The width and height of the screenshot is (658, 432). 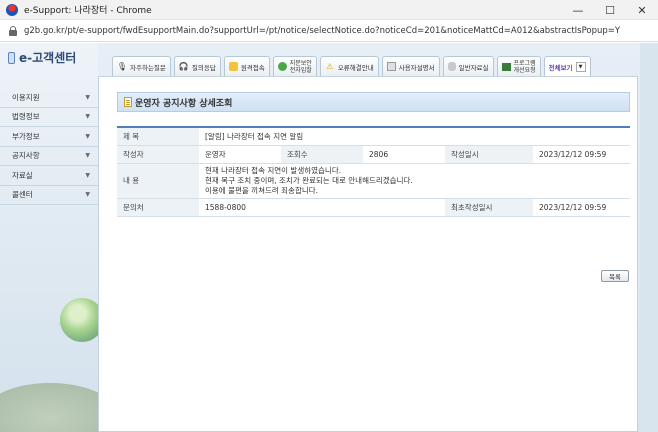 I want to click on contact-label: 문의처, so click(x=158, y=207).